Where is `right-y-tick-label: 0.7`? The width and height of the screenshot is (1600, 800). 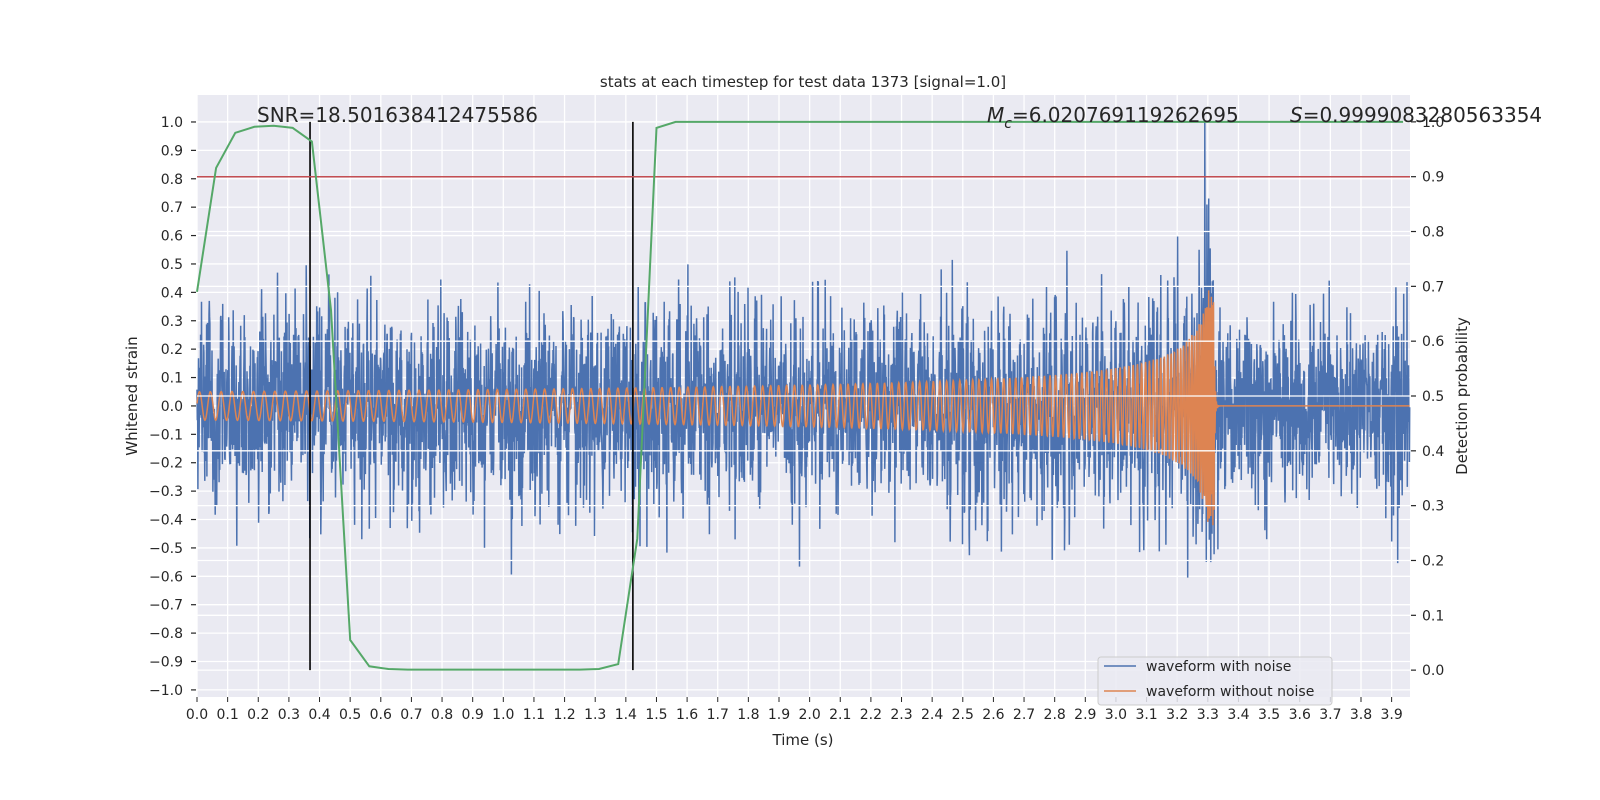
right-y-tick-label: 0.7 is located at coordinates (1433, 287).